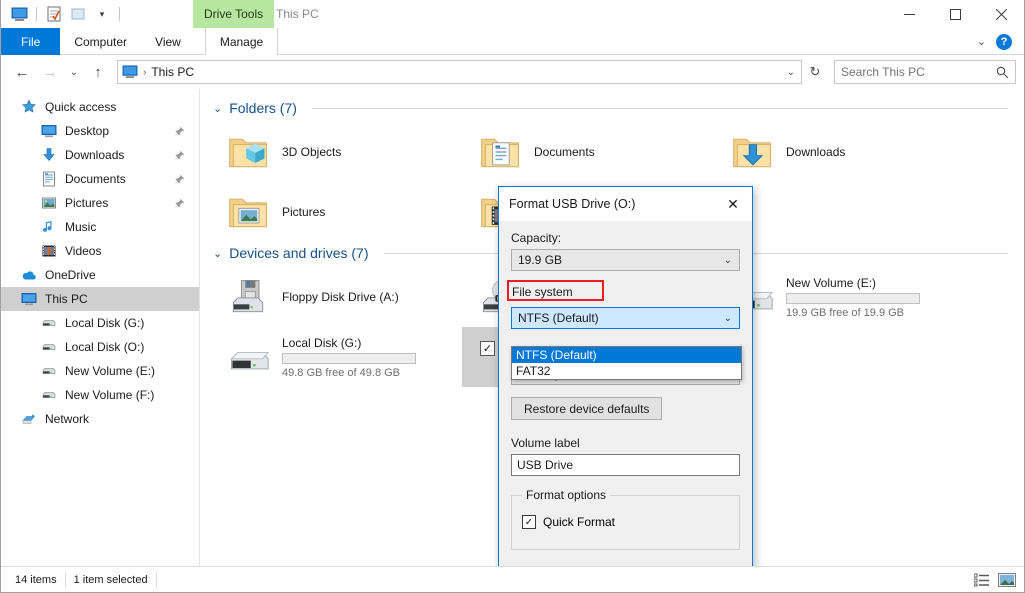 This screenshot has height=593, width=1025. What do you see at coordinates (1001, 14) in the screenshot?
I see `close-button` at bounding box center [1001, 14].